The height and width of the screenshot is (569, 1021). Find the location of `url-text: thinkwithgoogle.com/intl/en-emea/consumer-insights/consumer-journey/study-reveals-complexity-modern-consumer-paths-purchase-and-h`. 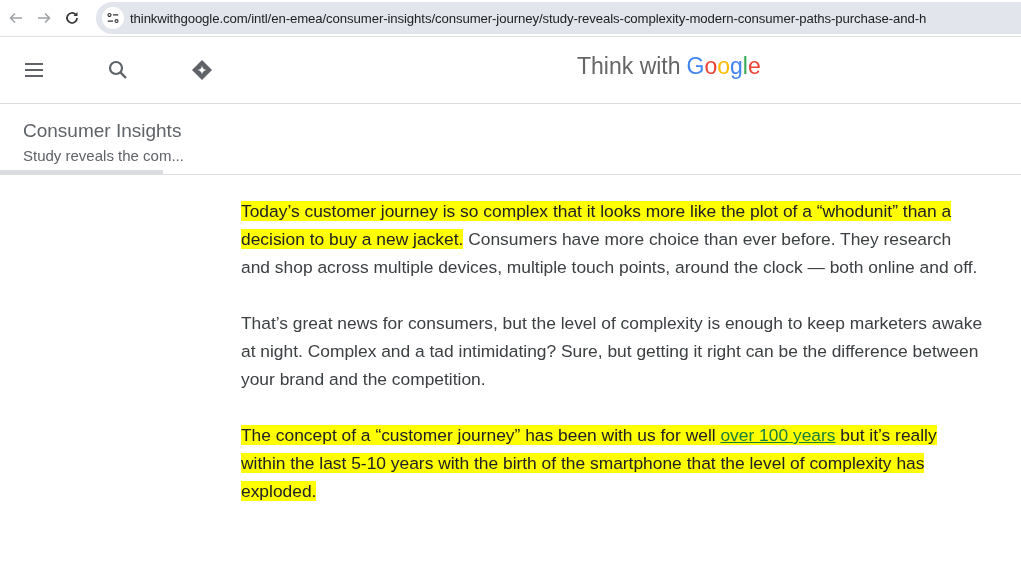

url-text: thinkwithgoogle.com/intl/en-emea/consumer-insights/consumer-journey/study-reveals-complexity-modern-consumer-paths-purchase-and-h is located at coordinates (528, 18).